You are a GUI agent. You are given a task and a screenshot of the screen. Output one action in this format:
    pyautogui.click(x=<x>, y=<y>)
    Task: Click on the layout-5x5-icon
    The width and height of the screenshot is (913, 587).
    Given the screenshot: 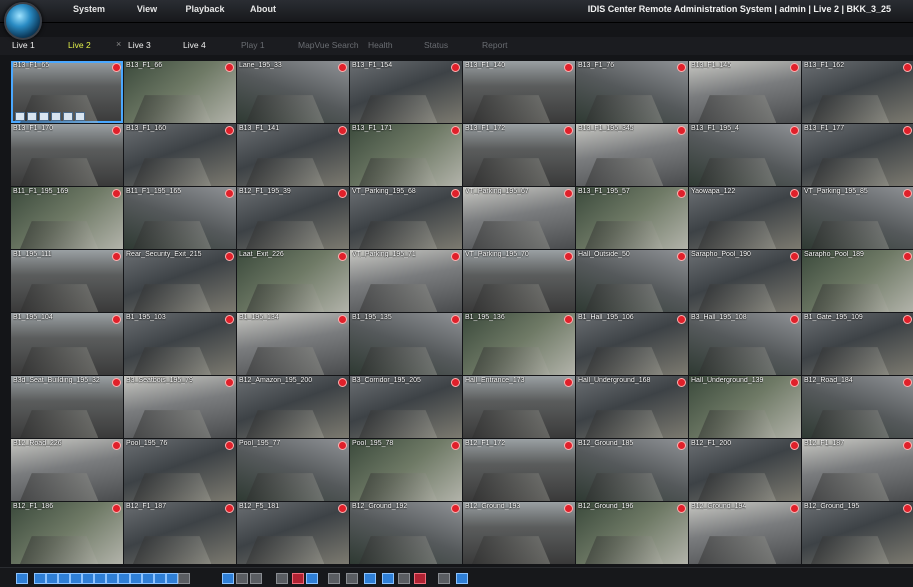 What is the action you would take?
    pyautogui.click(x=76, y=578)
    